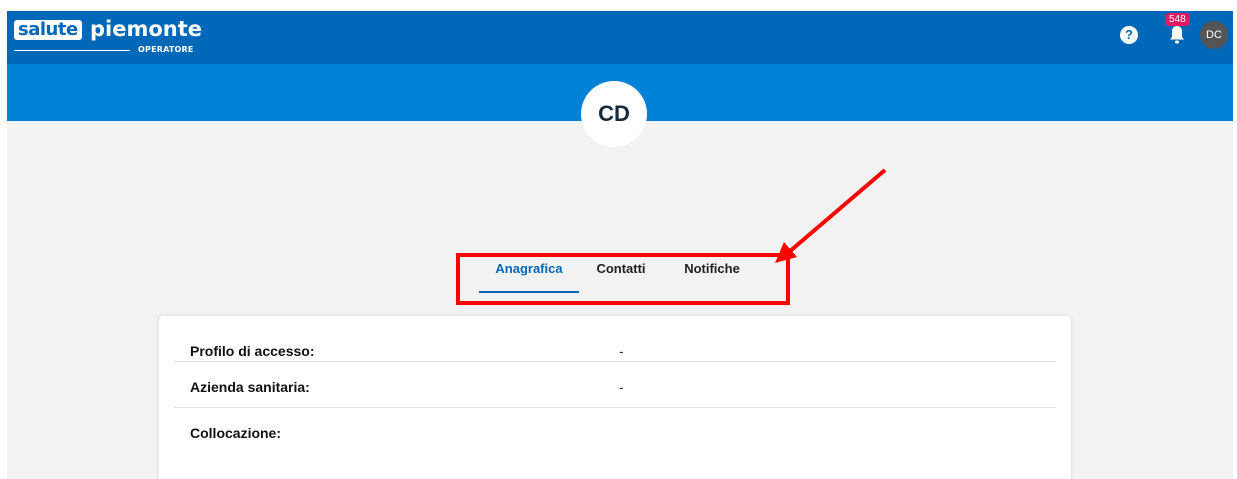 The width and height of the screenshot is (1237, 479). Describe the element at coordinates (620, 37) in the screenshot. I see `top-navigation-bar: salute piemonte OPERATORE ? 548 DC` at that location.